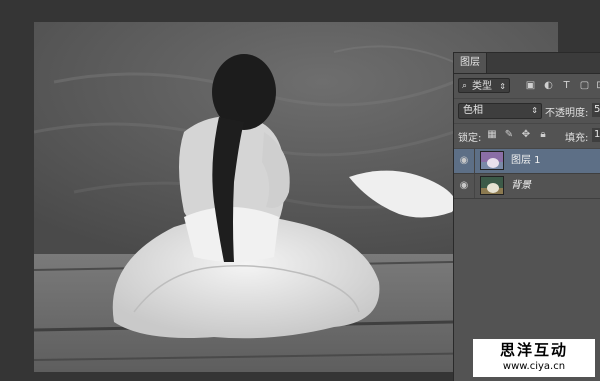  Describe the element at coordinates (577, 138) in the screenshot. I see `fill-label: 填充:` at that location.